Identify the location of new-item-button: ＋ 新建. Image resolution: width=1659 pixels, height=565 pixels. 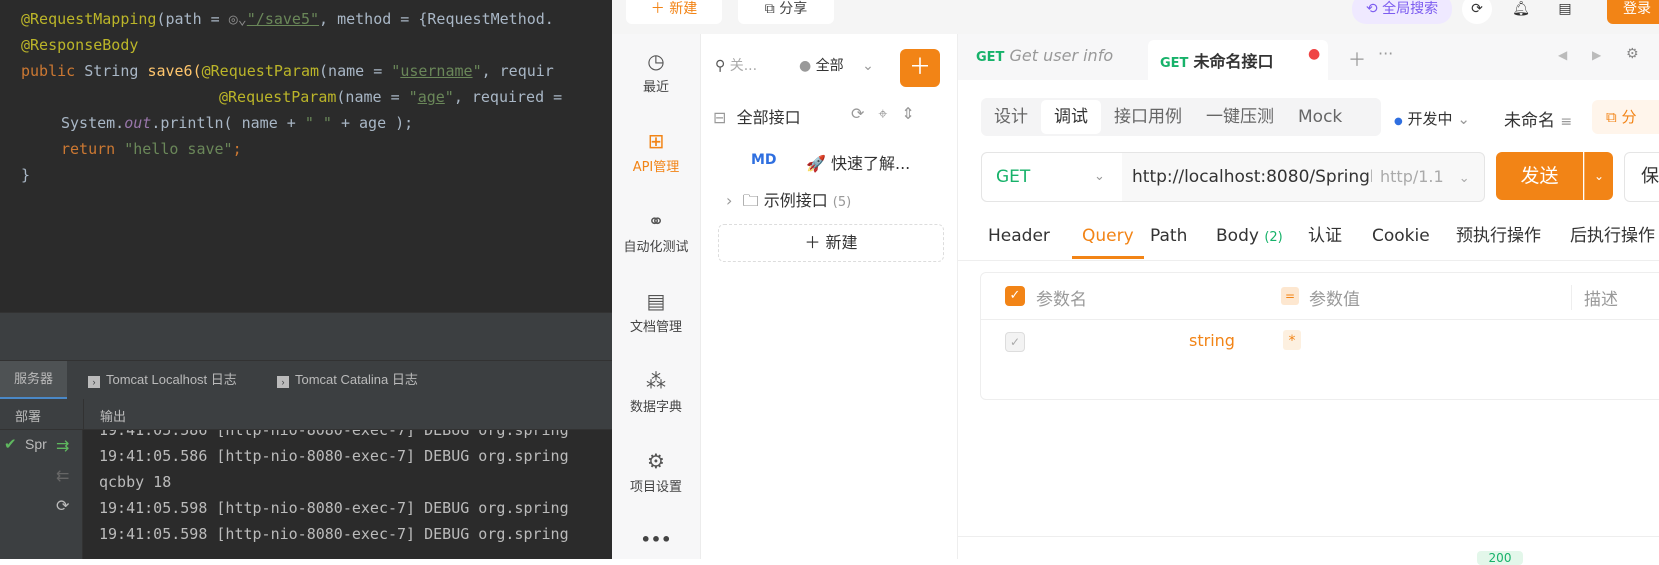
(831, 243).